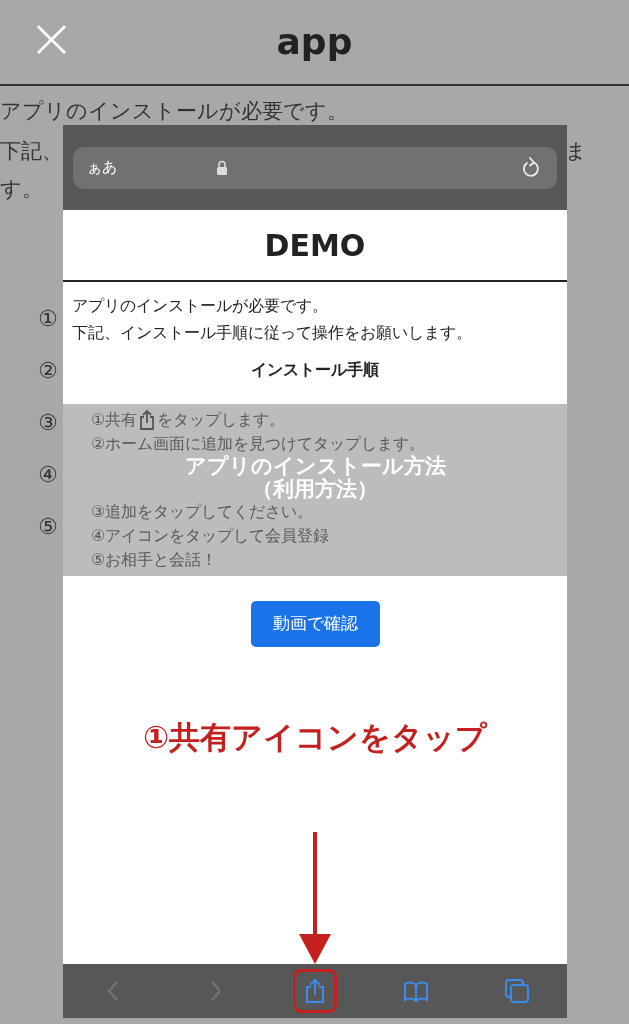 The height and width of the screenshot is (1024, 629). Describe the element at coordinates (48, 423) in the screenshot. I see `step-number: ③` at that location.